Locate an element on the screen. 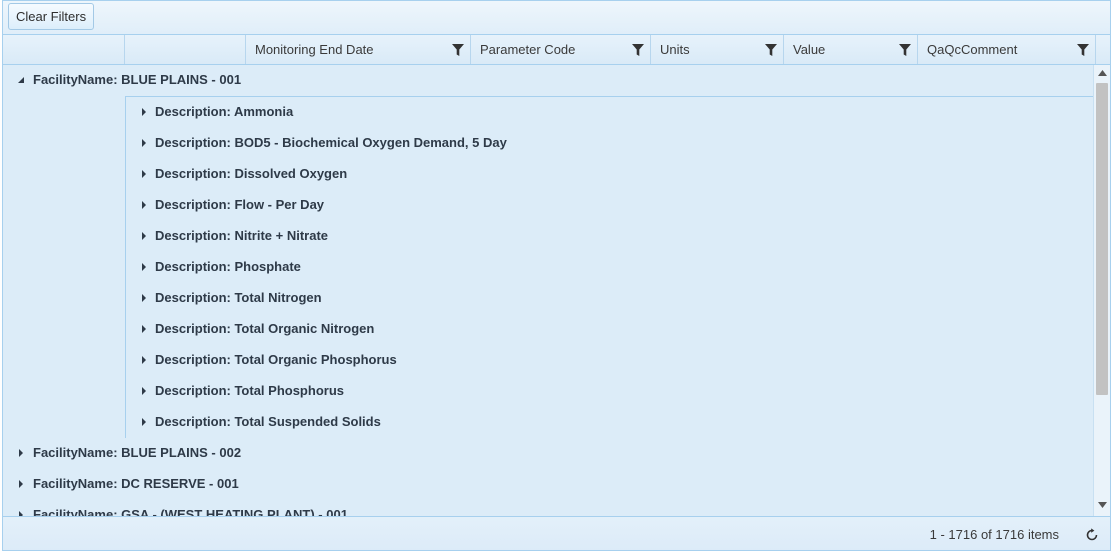 The image size is (1117, 555). column-label: Value is located at coordinates (809, 49).